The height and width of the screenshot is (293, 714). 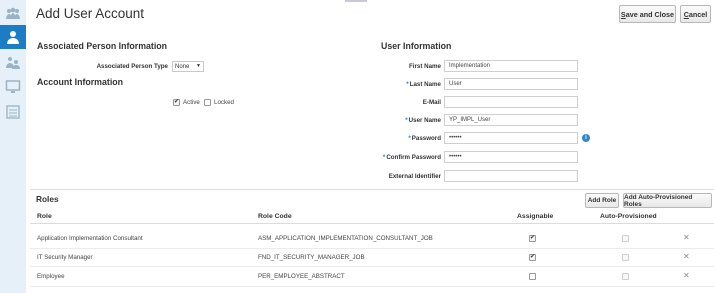 I want to click on chevron-down-icon: ▼, so click(x=198, y=66).